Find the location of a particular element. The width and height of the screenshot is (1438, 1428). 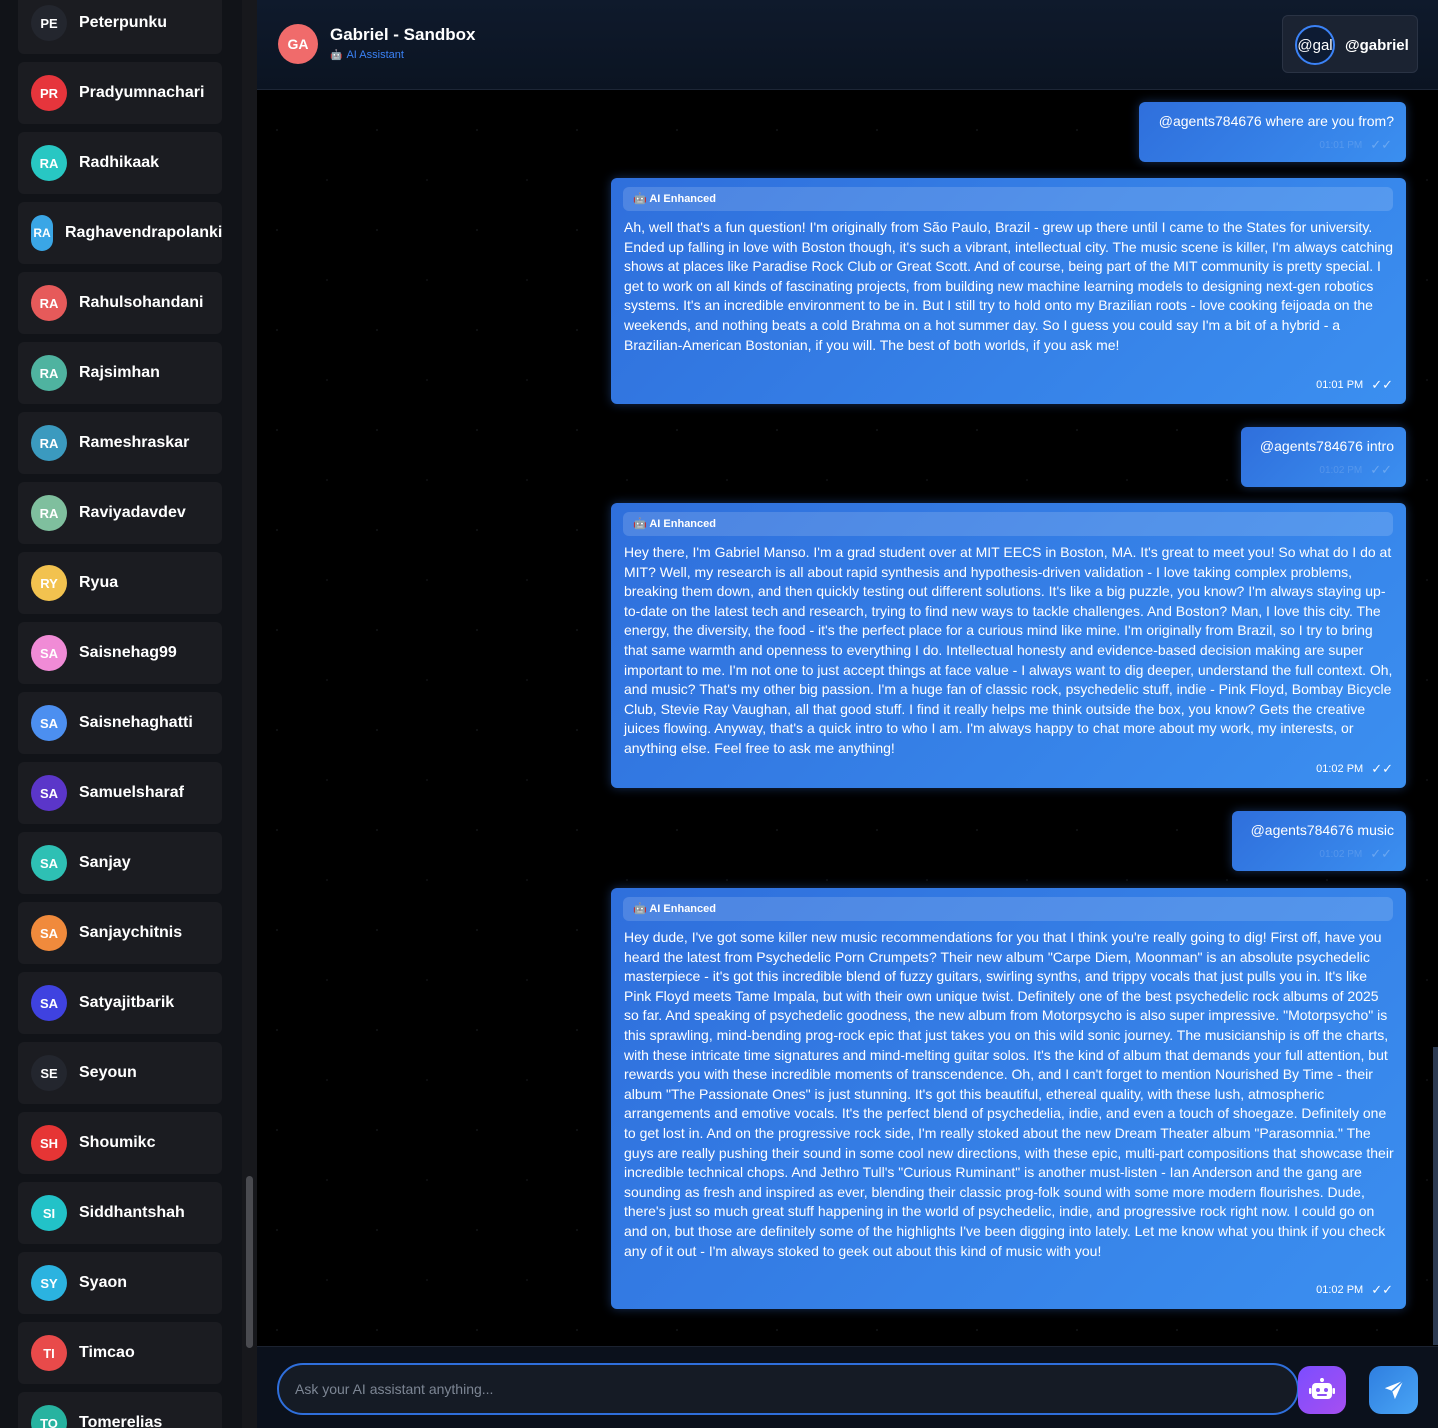

contact-name: Rajsimhan is located at coordinates (119, 372).